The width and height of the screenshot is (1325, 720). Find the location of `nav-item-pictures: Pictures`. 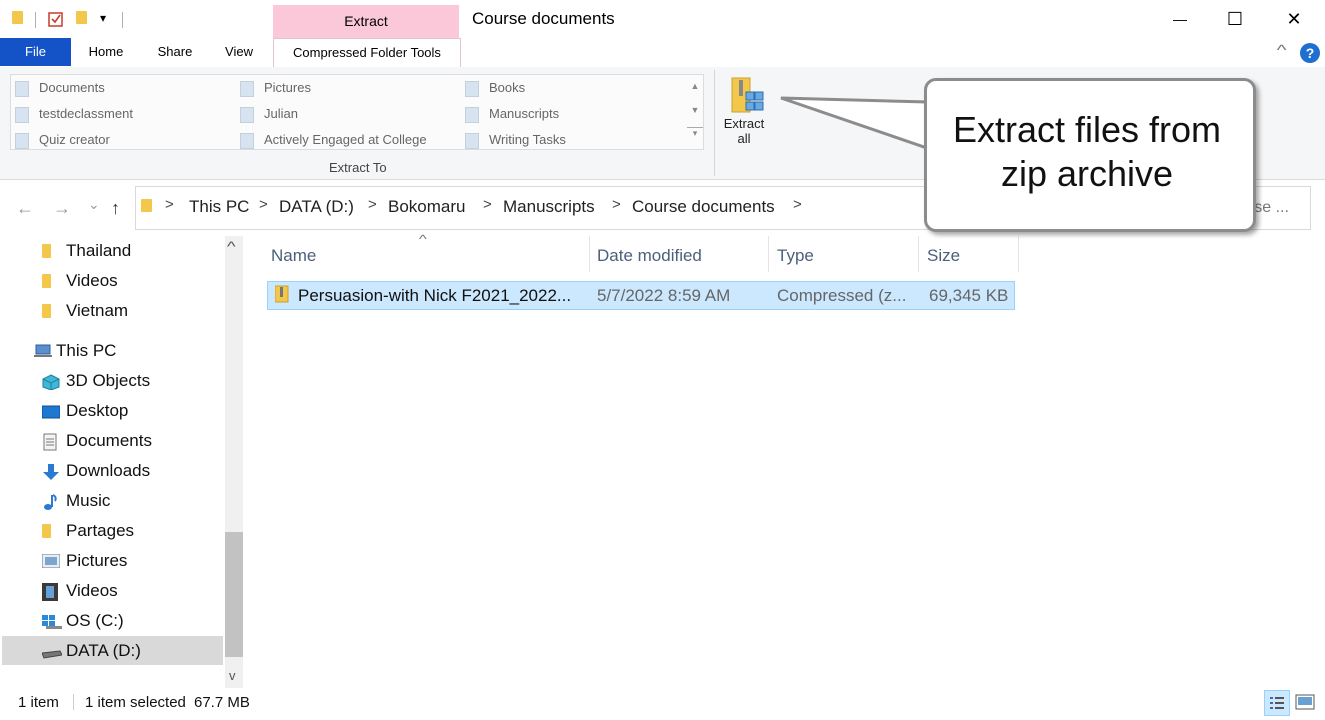

nav-item-pictures: Pictures is located at coordinates (96, 561).